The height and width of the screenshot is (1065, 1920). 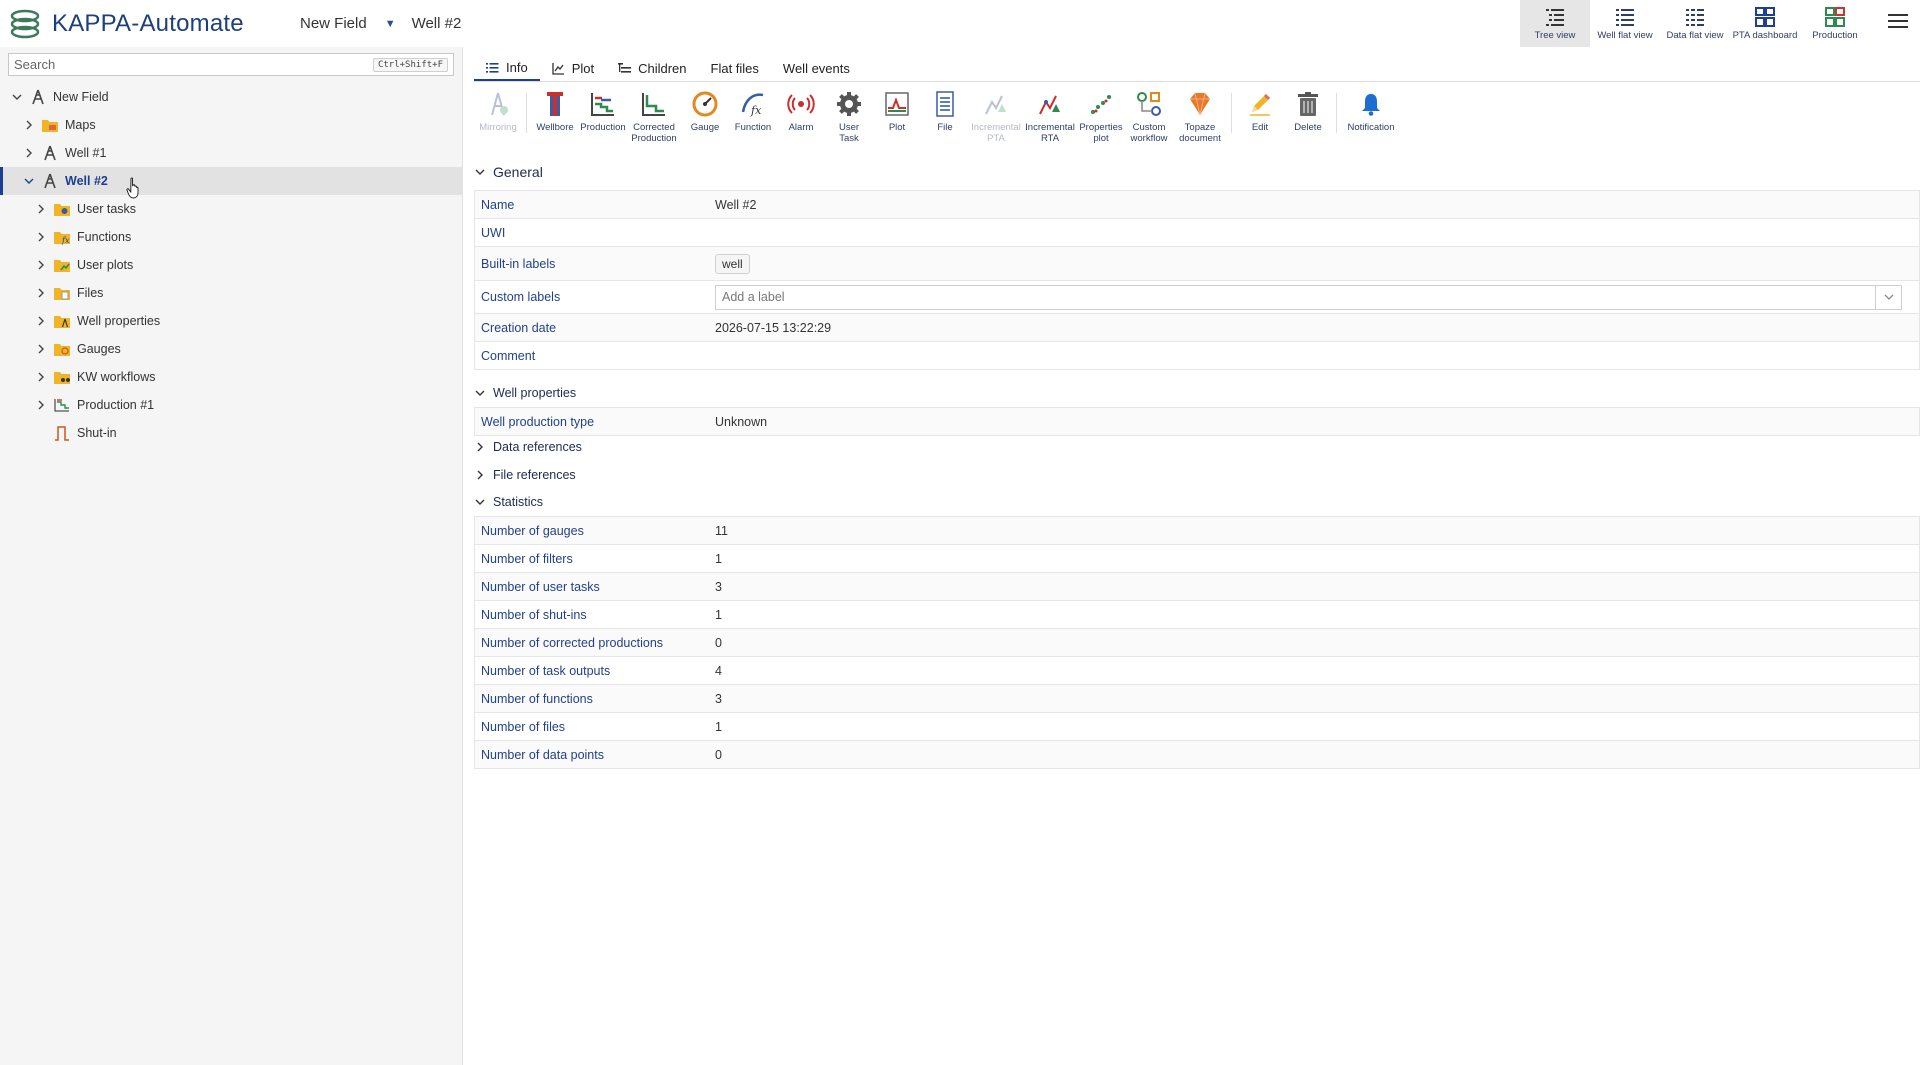 I want to click on well-flat-view-button: Well flat view, so click(x=1625, y=23).